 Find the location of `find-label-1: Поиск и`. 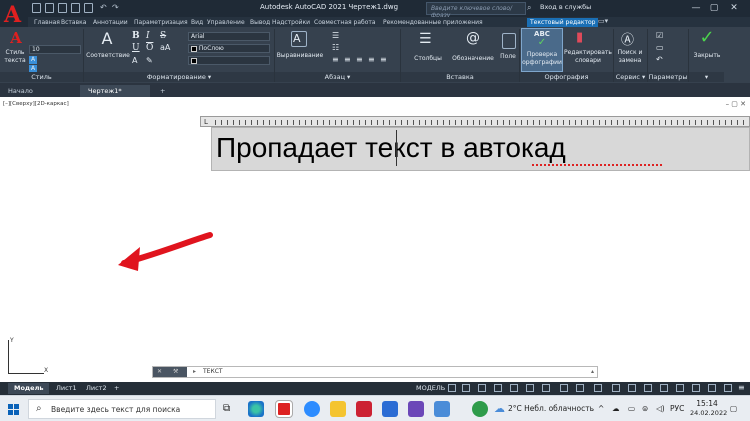

find-label-1: Поиск и is located at coordinates (630, 52).